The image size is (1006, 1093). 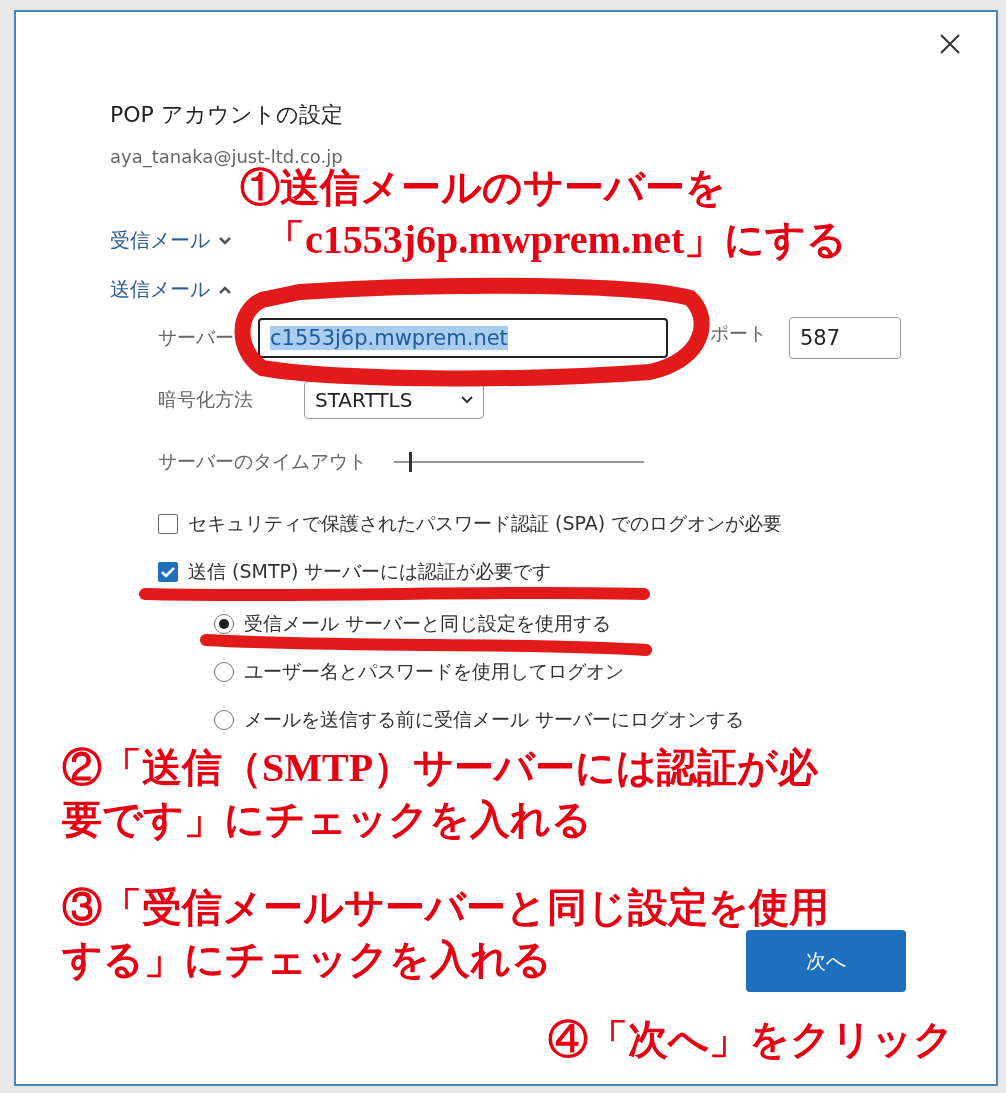 What do you see at coordinates (370, 571) in the screenshot?
I see `checkbox-label: 送信 (SMTP) サーバーには認証が必要です` at bounding box center [370, 571].